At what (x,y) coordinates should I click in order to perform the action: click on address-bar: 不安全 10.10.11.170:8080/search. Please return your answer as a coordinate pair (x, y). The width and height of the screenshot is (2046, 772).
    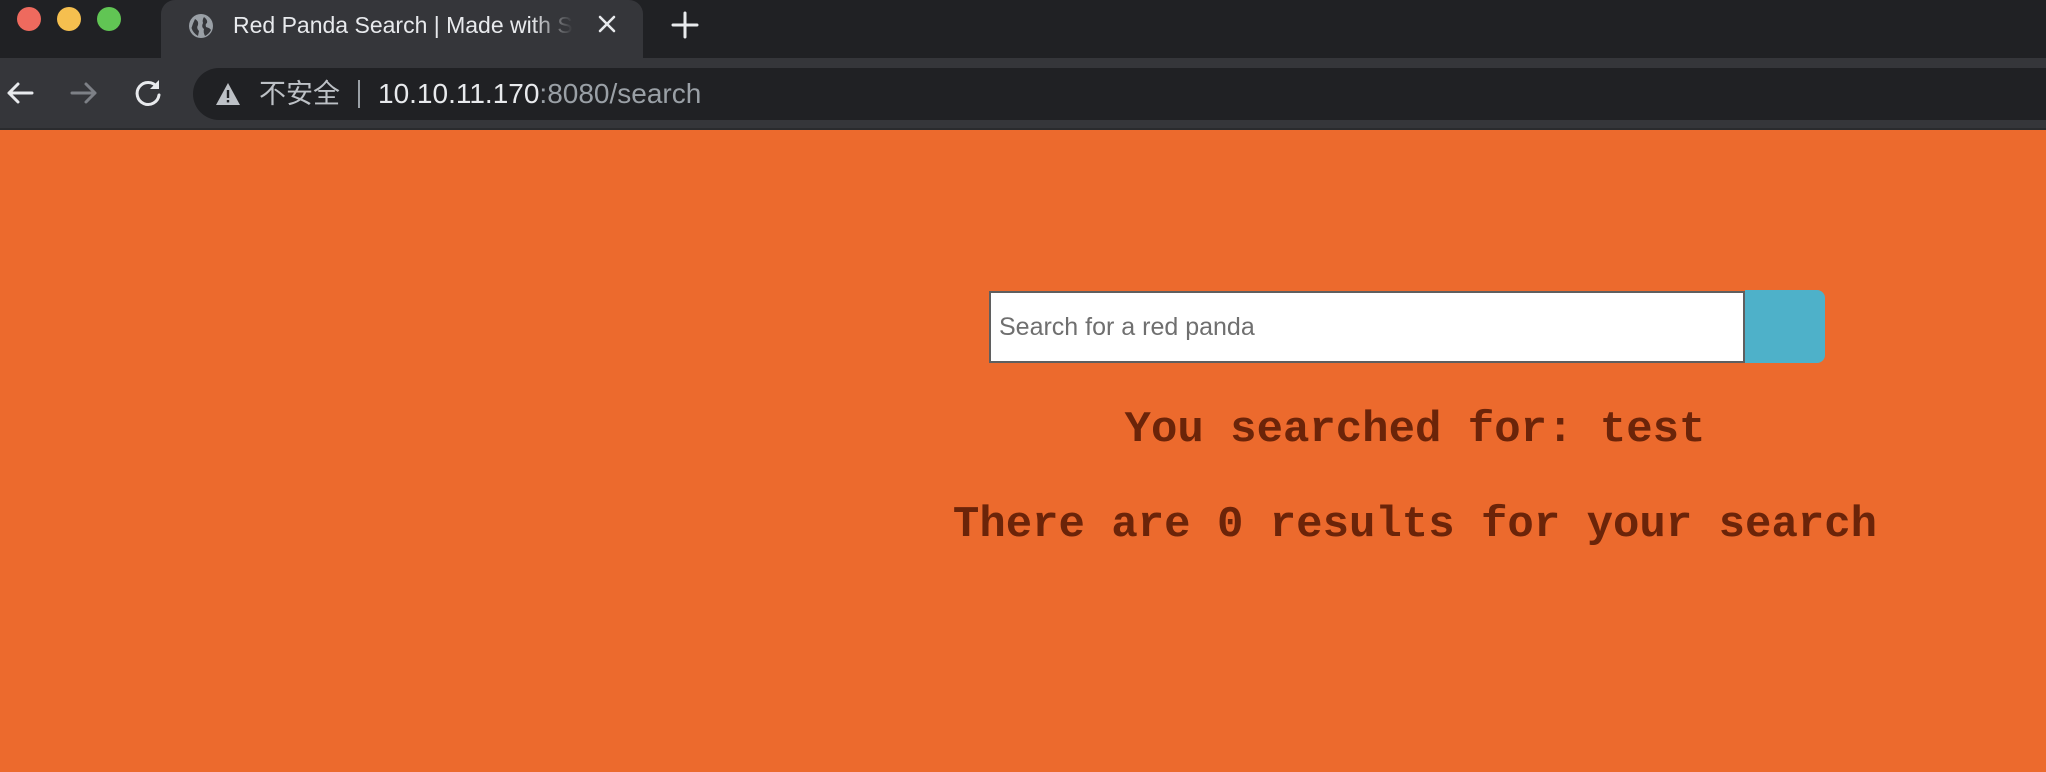
    Looking at the image, I should click on (1119, 94).